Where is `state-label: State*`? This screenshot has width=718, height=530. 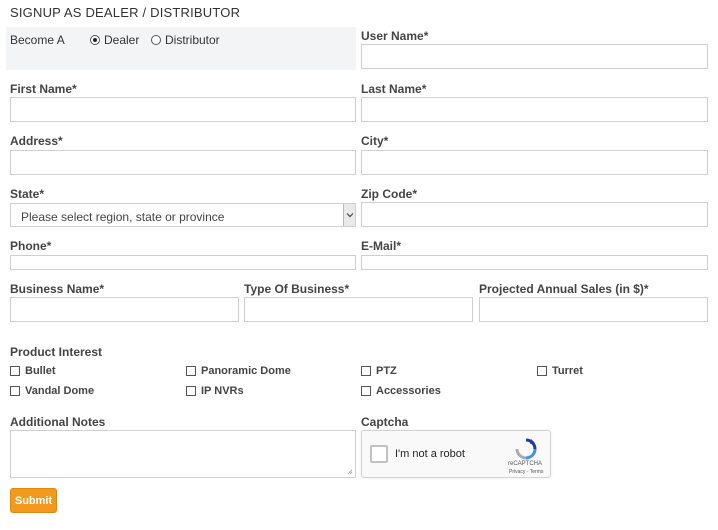 state-label: State* is located at coordinates (27, 194).